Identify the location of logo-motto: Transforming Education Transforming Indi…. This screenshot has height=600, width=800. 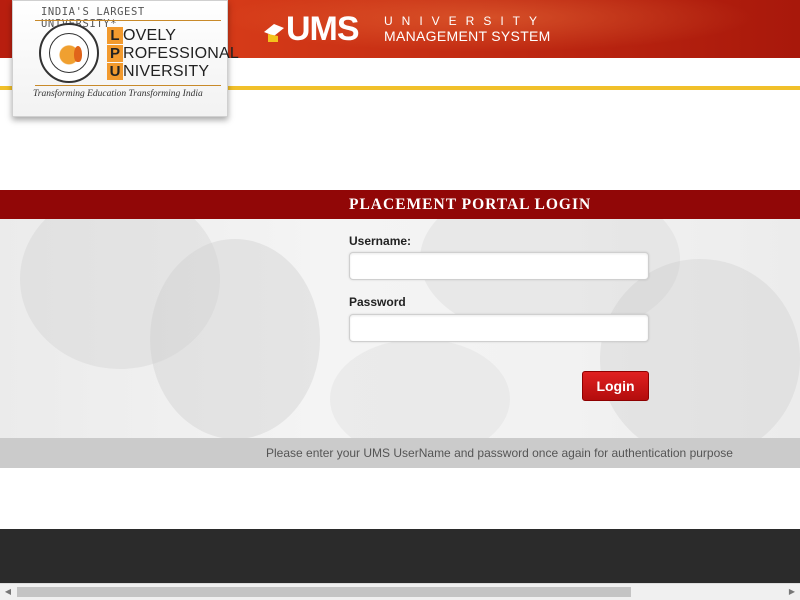
(118, 94).